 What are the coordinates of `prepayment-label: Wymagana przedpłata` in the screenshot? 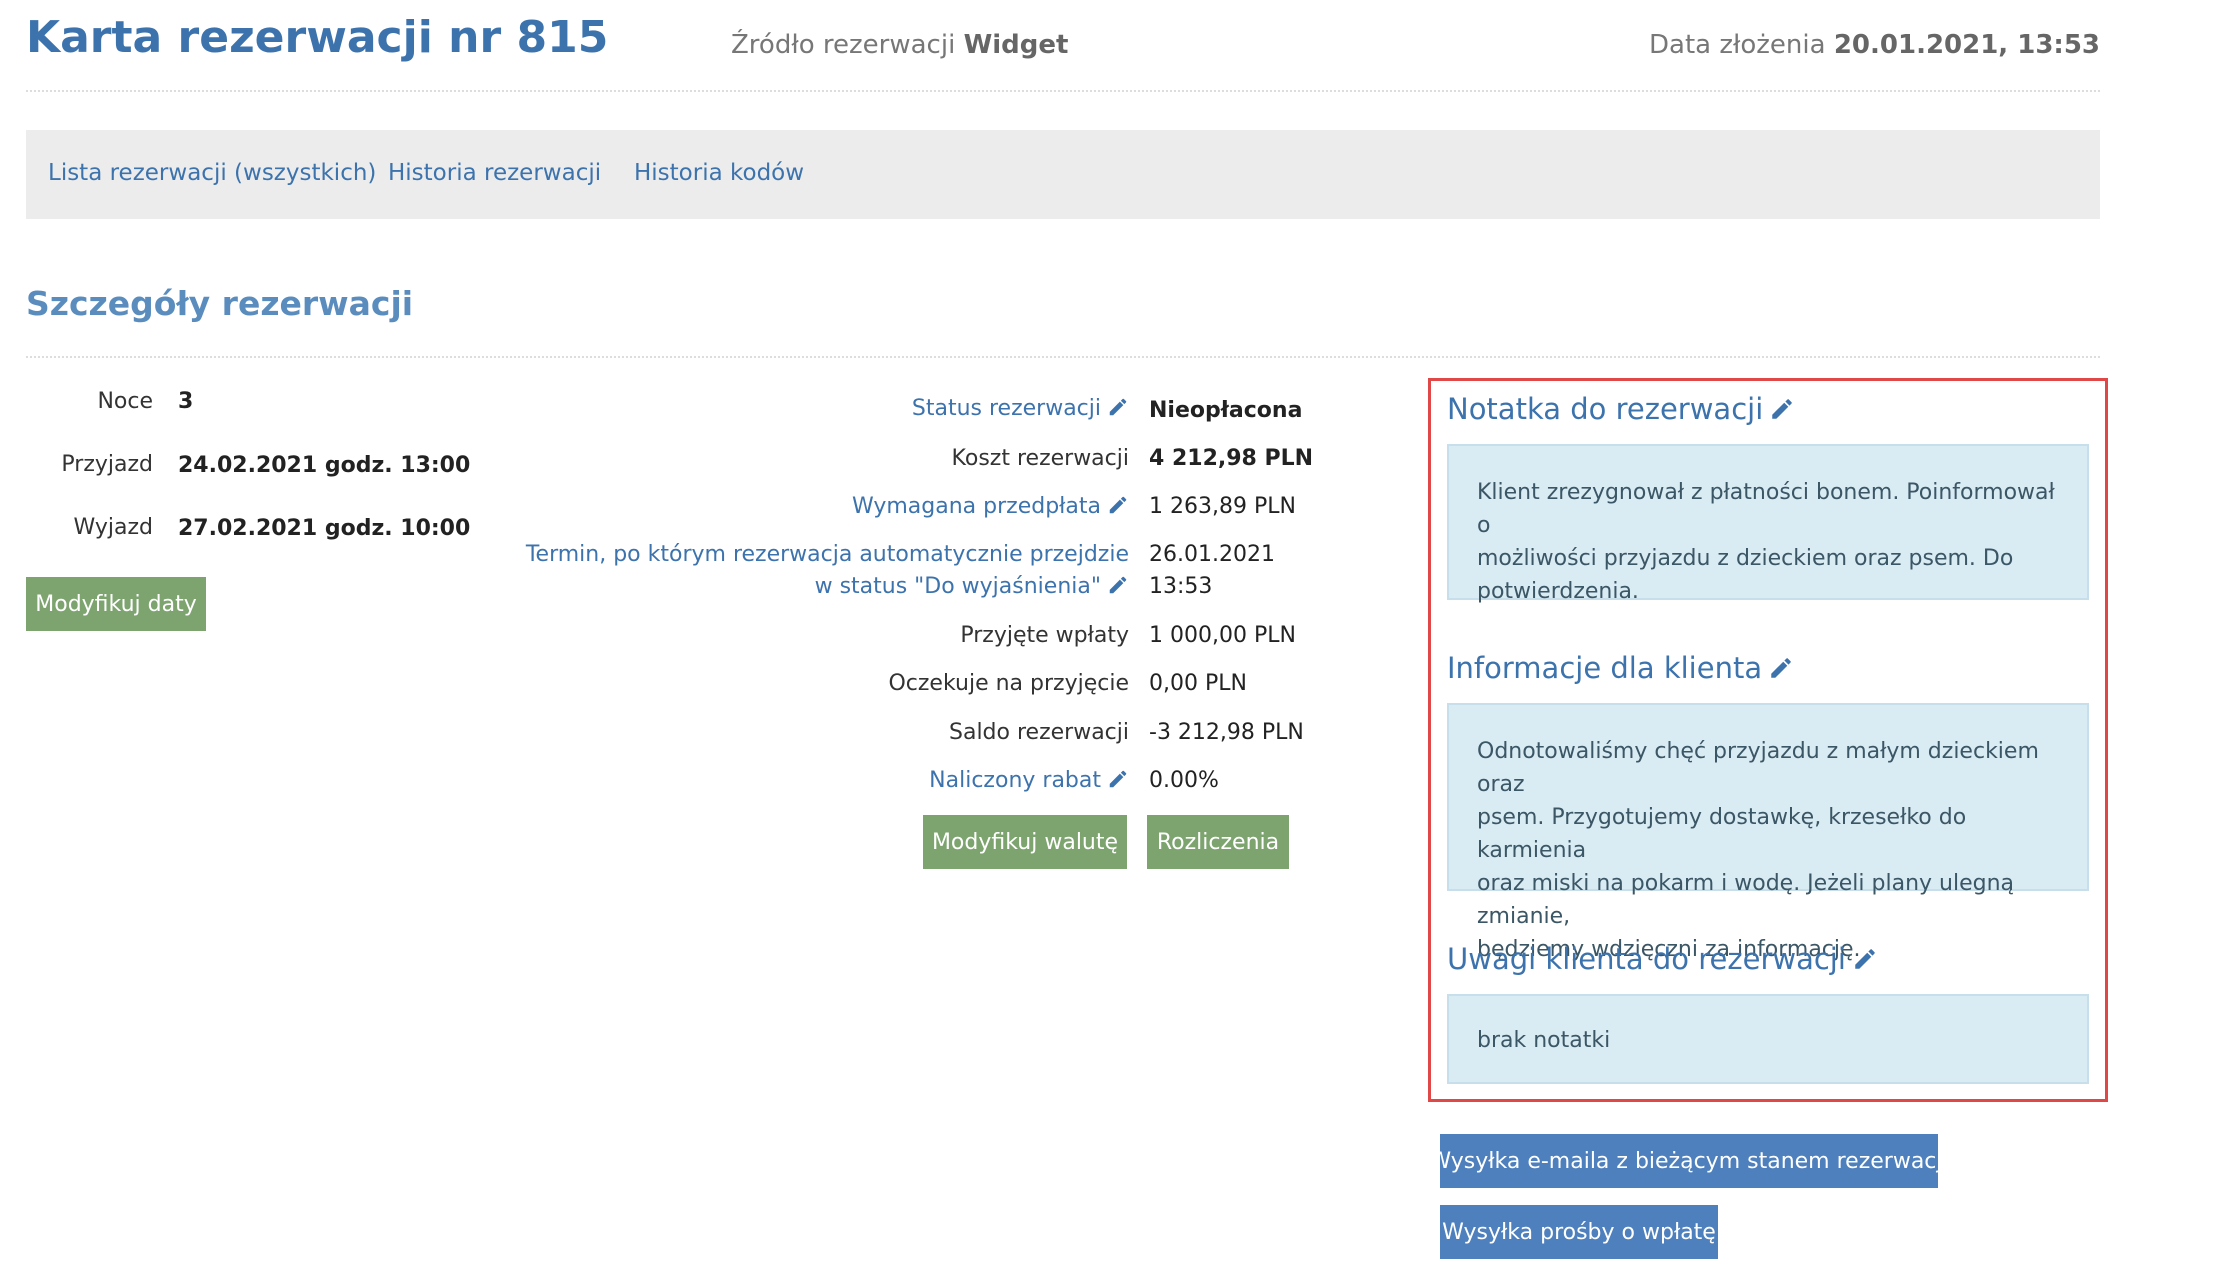 It's located at (976, 506).